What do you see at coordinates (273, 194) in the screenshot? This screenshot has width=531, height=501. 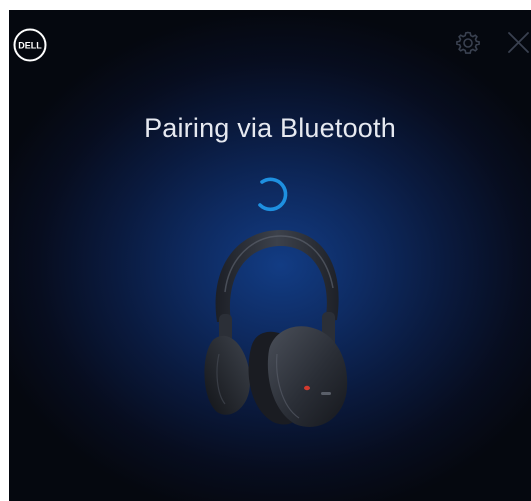 I see `loading-spinner-icon` at bounding box center [273, 194].